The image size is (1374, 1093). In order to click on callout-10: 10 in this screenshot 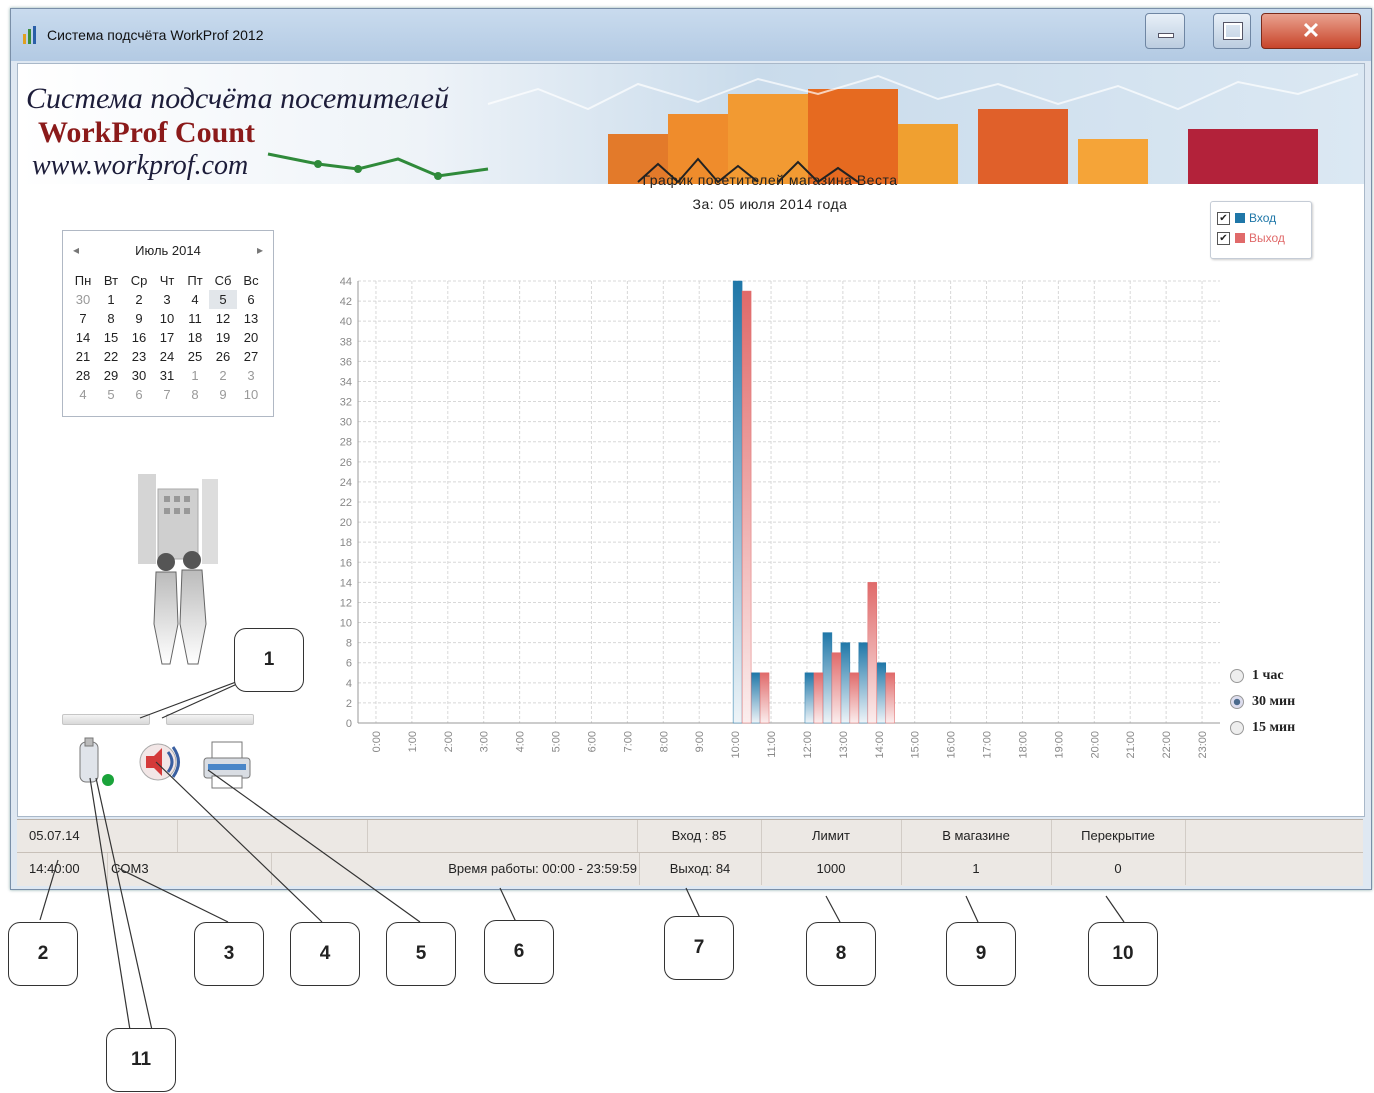, I will do `click(1123, 954)`.